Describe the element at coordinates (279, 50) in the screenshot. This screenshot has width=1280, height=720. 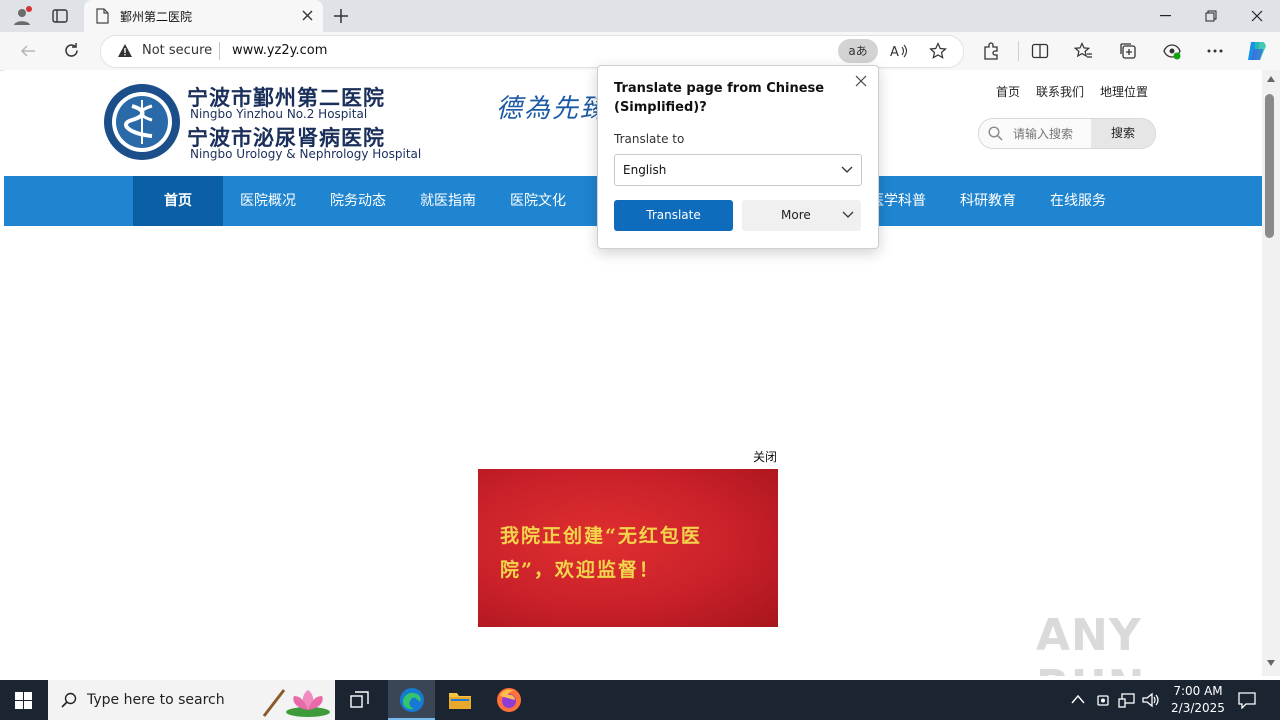
I see `url-text: www.yz2y.com` at that location.